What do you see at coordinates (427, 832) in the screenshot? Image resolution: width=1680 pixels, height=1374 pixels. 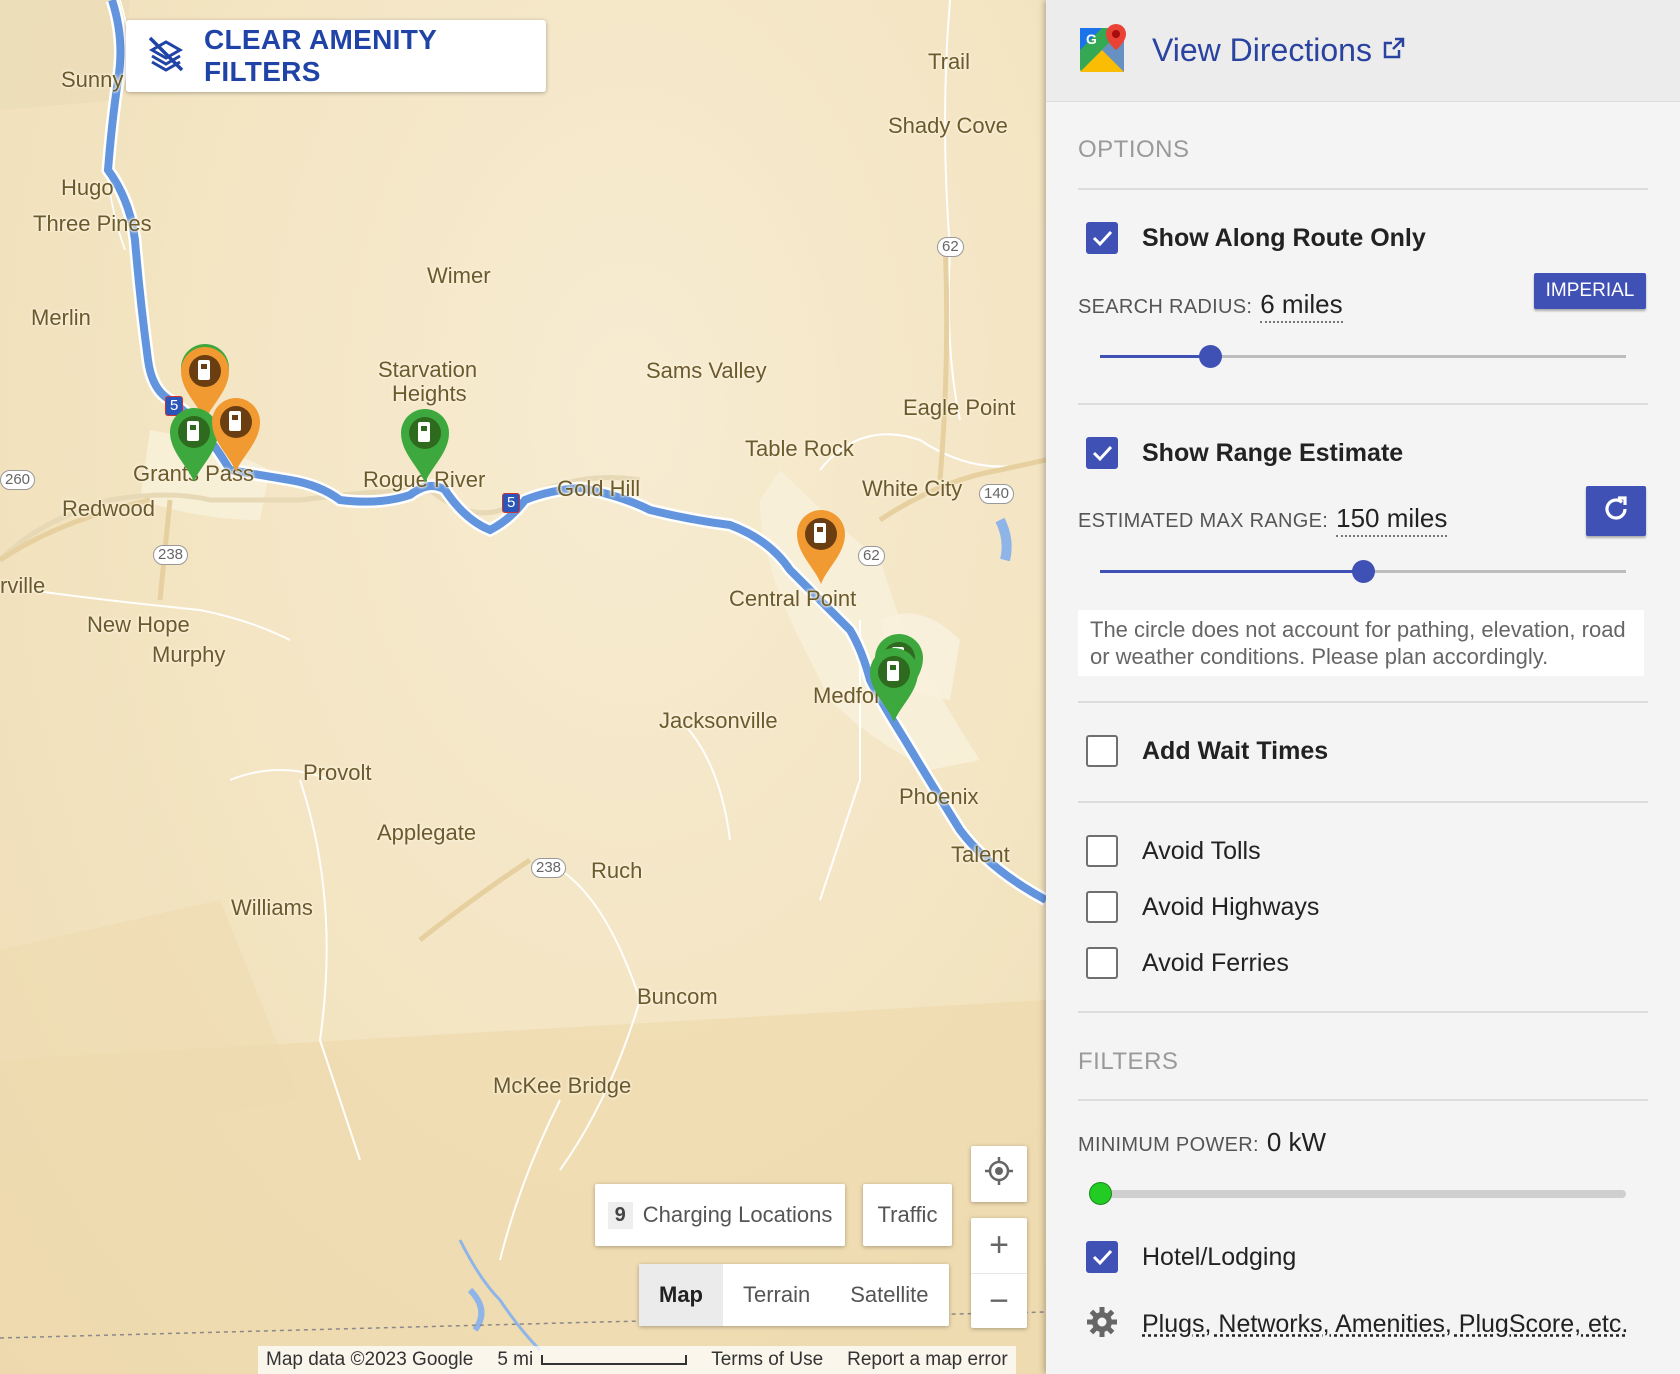 I see `place-applegate: Applegate` at bounding box center [427, 832].